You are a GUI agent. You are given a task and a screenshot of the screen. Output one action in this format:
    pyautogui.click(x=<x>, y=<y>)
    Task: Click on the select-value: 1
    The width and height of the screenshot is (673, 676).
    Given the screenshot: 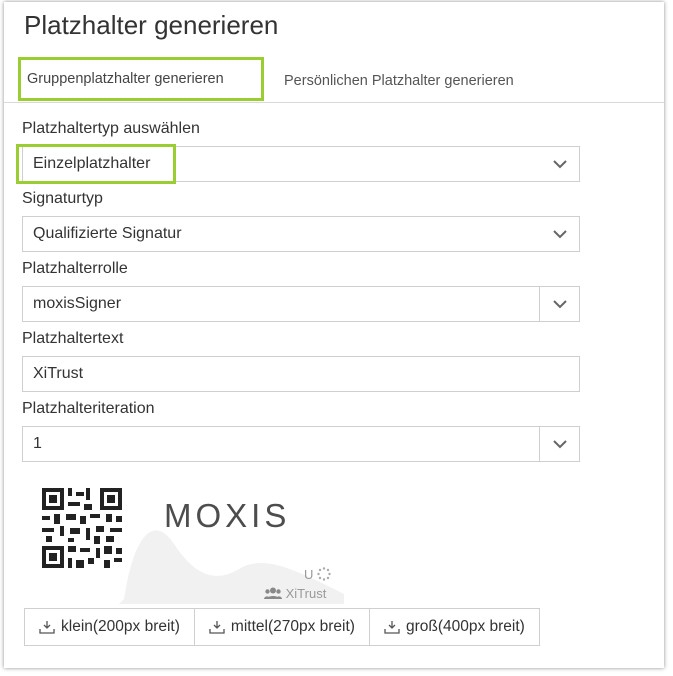 What is the action you would take?
    pyautogui.click(x=37, y=443)
    